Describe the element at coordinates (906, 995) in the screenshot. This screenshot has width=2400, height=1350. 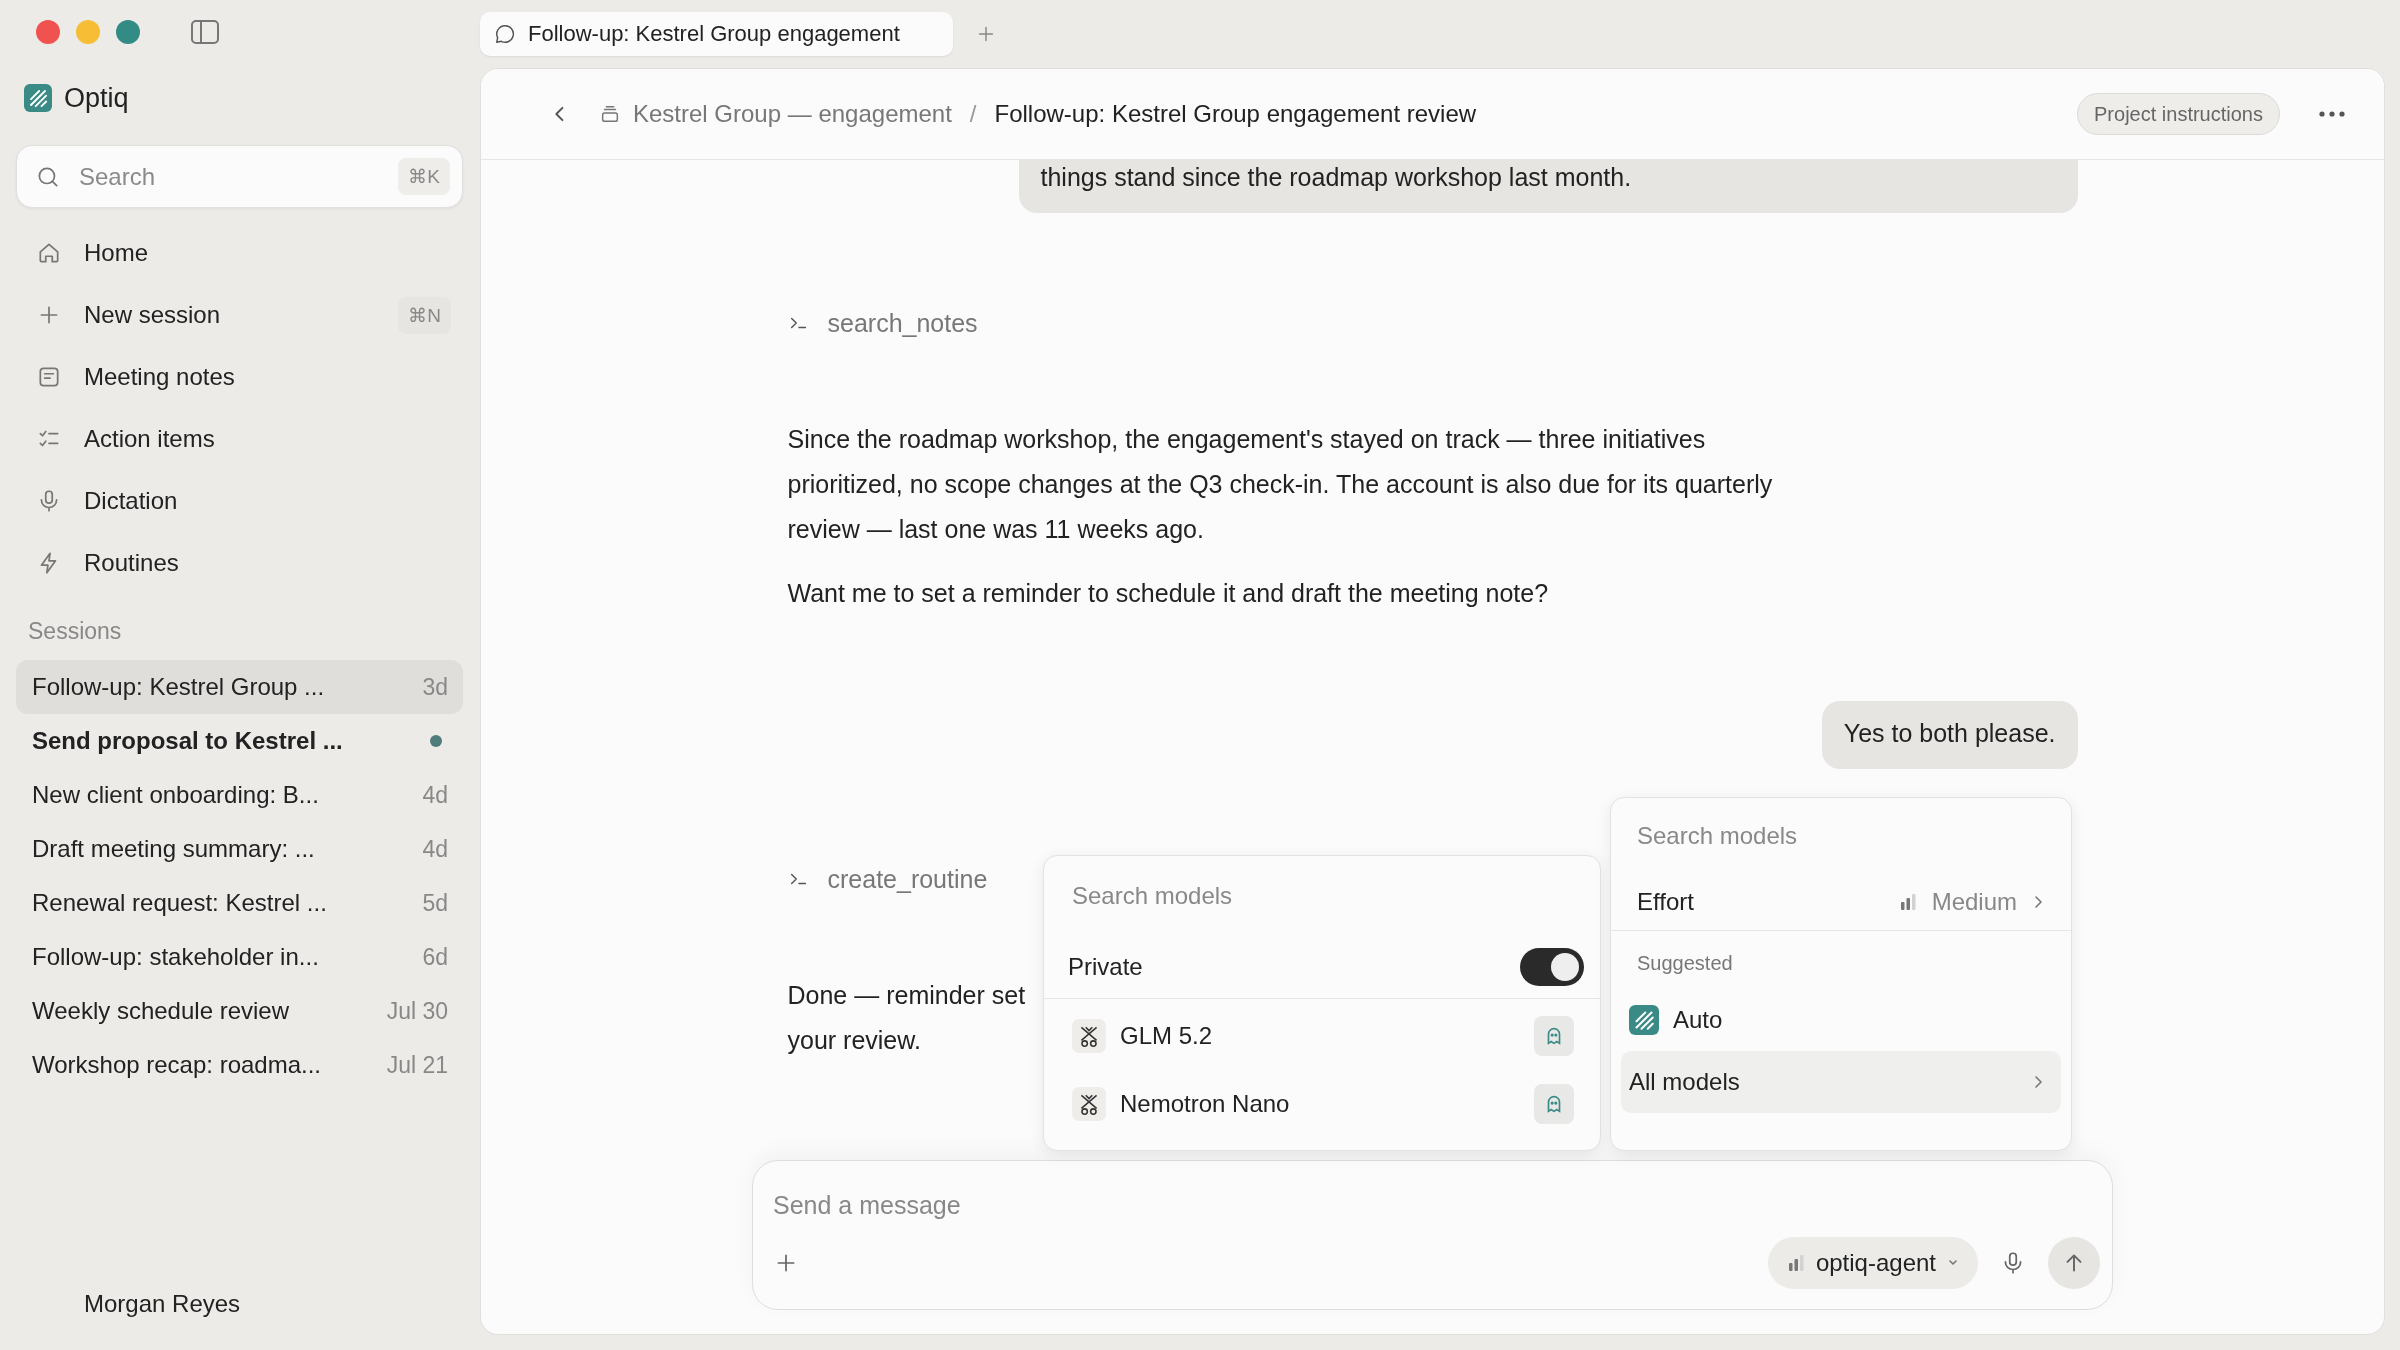
I see `message-text: Done — reminder set` at that location.